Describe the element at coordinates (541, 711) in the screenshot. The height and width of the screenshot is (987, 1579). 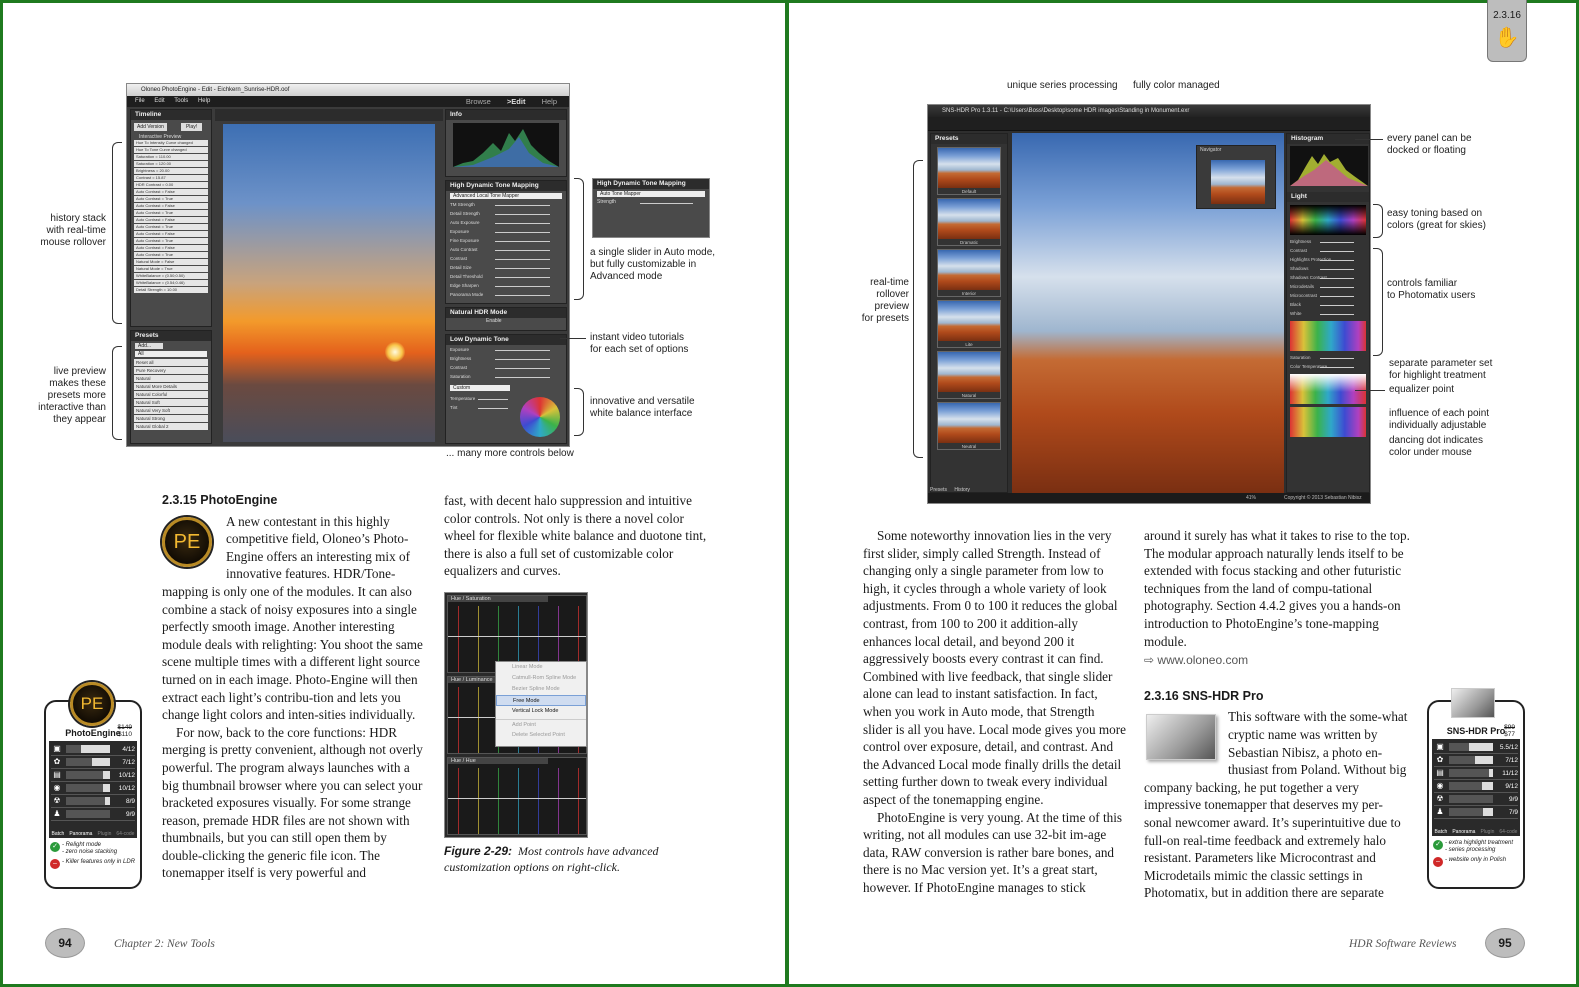
I see `context-menu-item: Vertical Lock Mode` at that location.